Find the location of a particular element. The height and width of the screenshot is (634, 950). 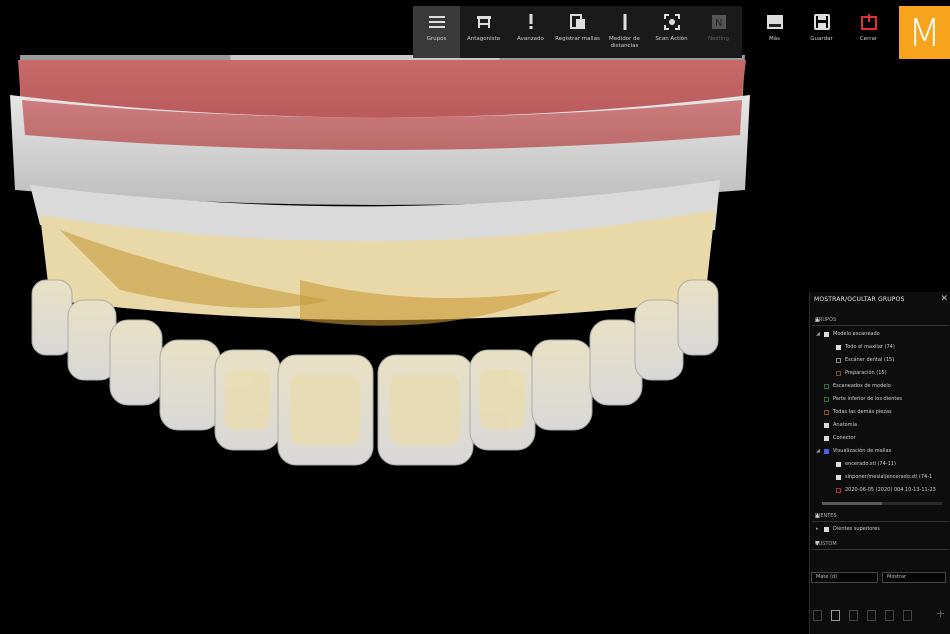

group-row: encerado.stl (74-11) is located at coordinates (862, 464).